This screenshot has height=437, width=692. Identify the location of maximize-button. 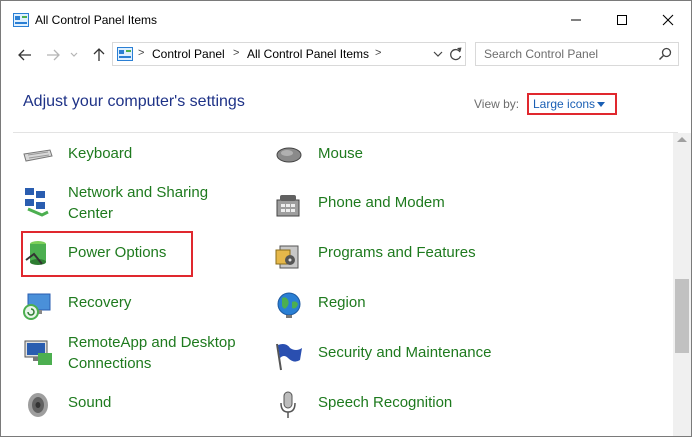
(622, 20).